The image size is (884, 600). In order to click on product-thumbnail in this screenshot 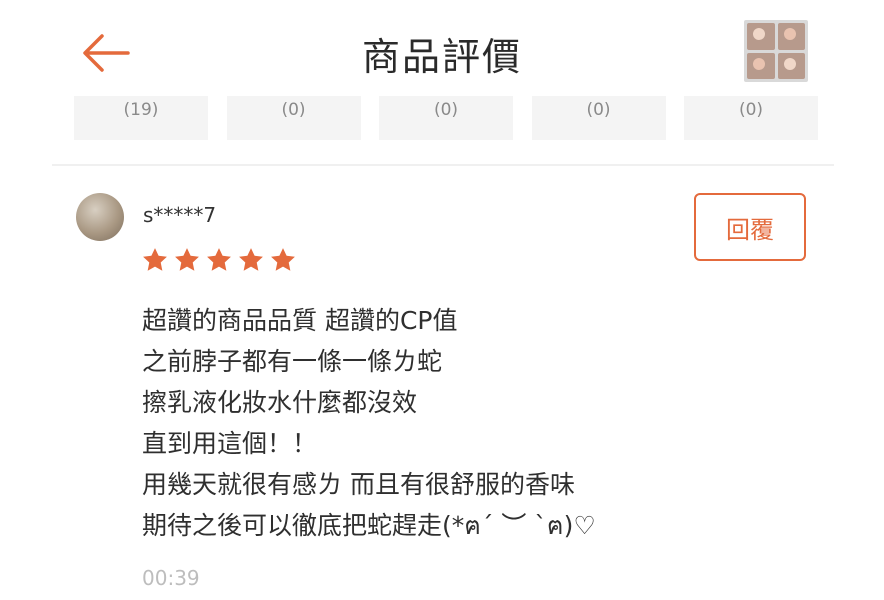, I will do `click(776, 51)`.